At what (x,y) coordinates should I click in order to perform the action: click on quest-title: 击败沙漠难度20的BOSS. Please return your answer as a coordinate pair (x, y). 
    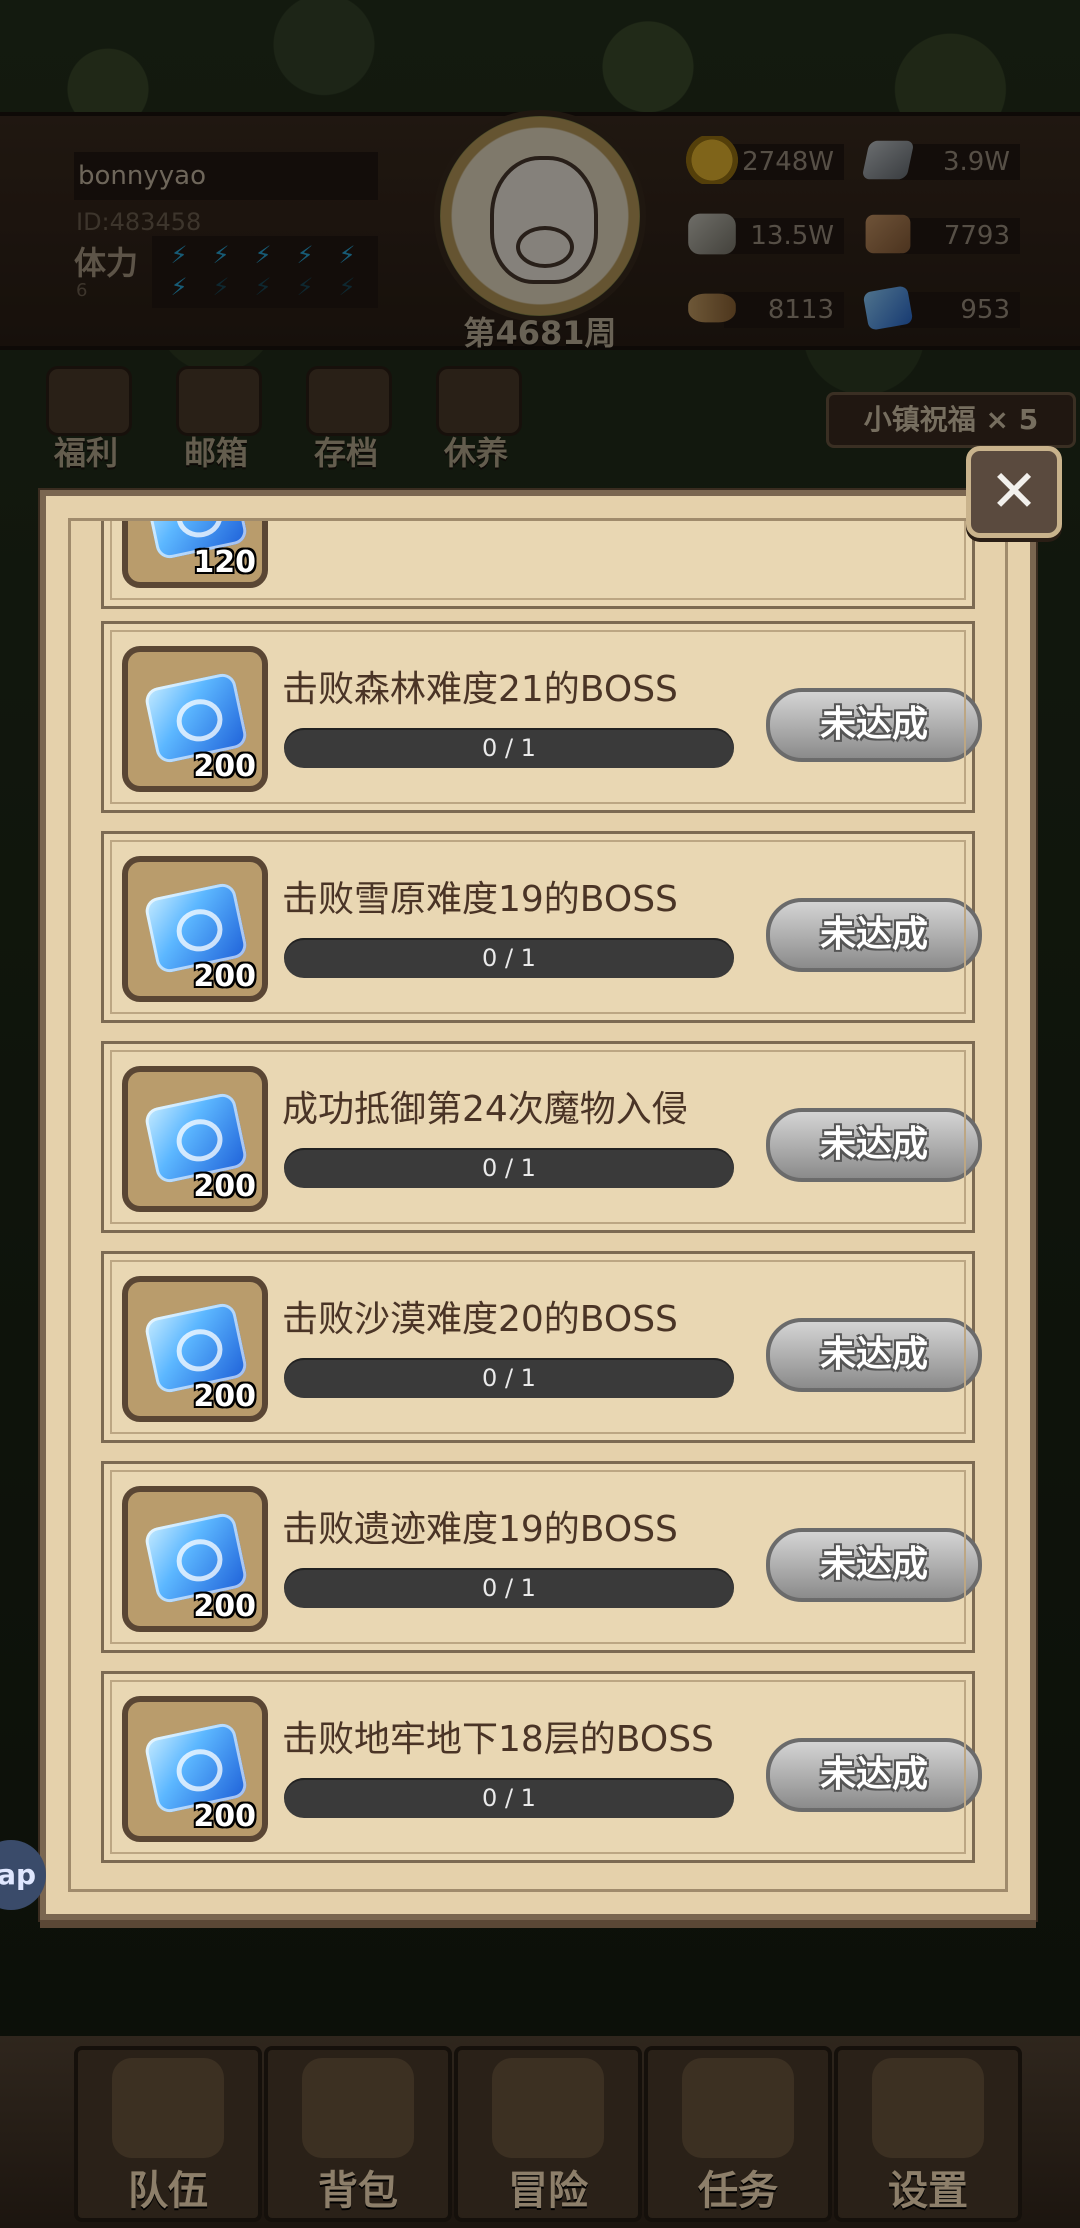
    Looking at the image, I should click on (480, 1319).